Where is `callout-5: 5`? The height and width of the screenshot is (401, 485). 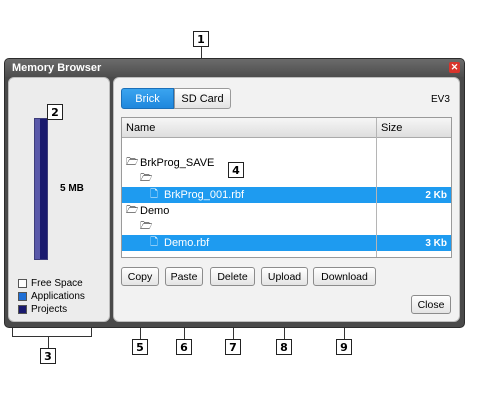
callout-5: 5 is located at coordinates (140, 347).